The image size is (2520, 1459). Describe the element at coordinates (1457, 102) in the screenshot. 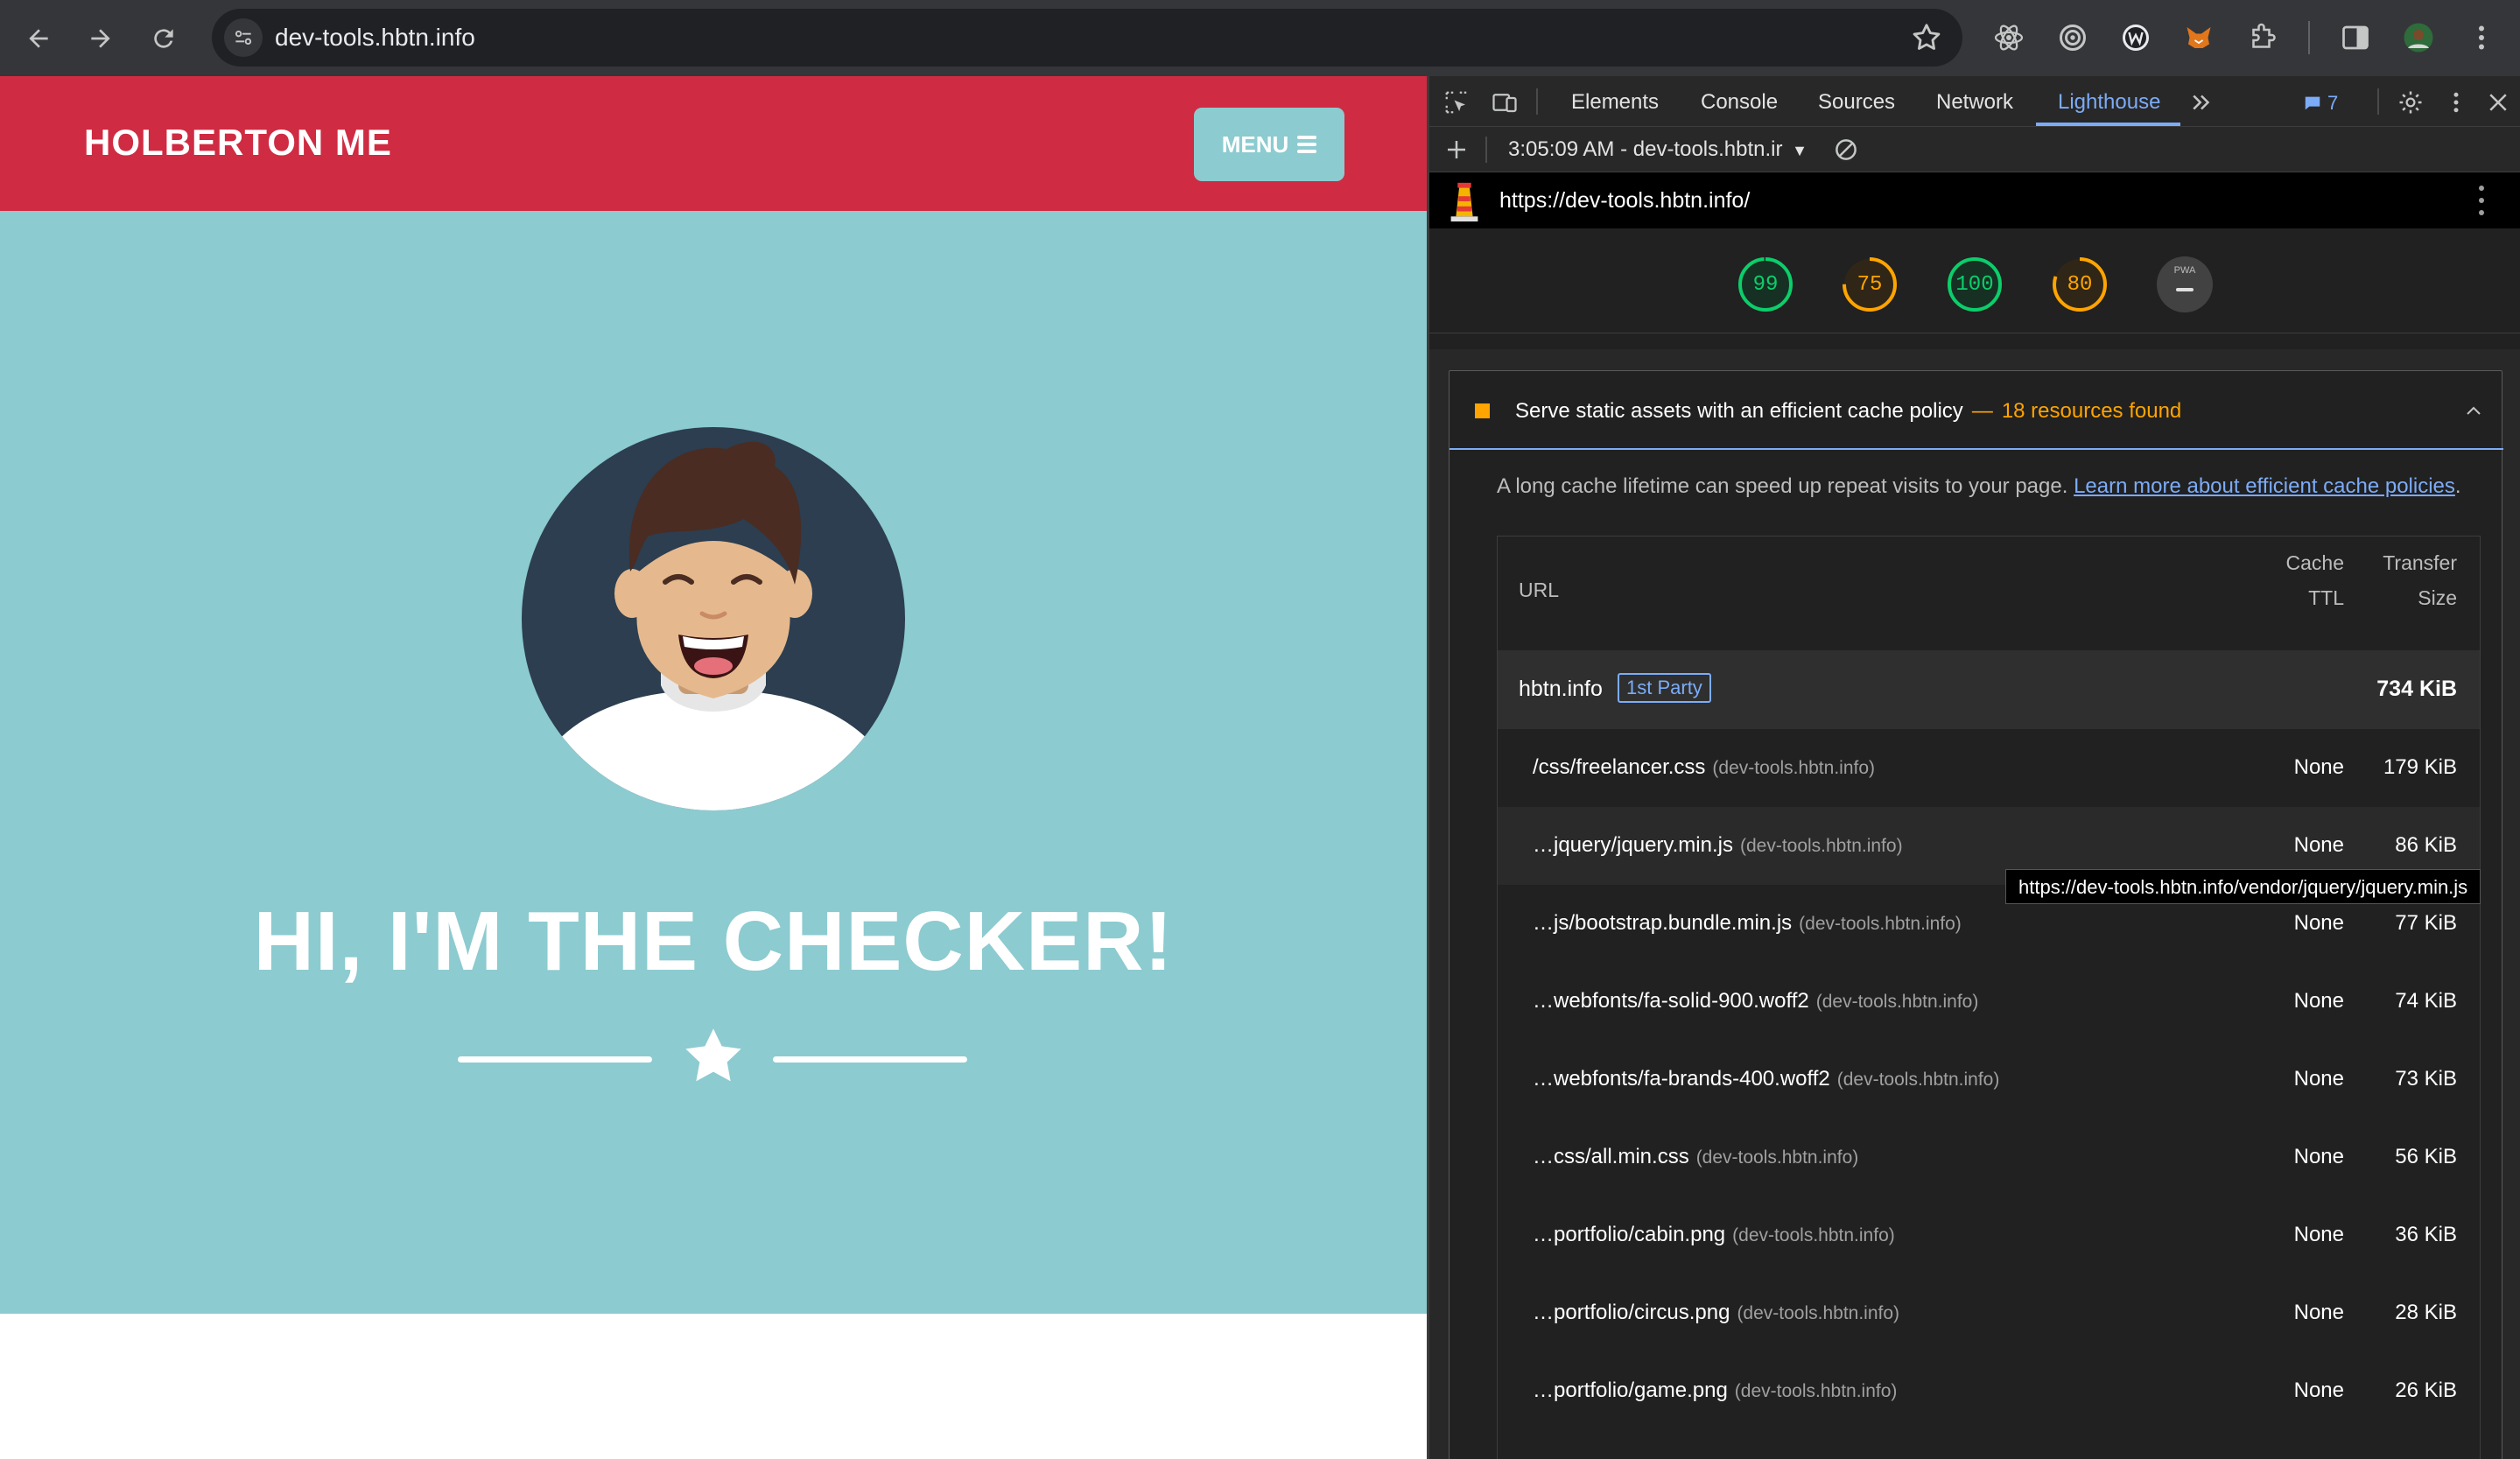

I see `inspect-element-icon` at that location.